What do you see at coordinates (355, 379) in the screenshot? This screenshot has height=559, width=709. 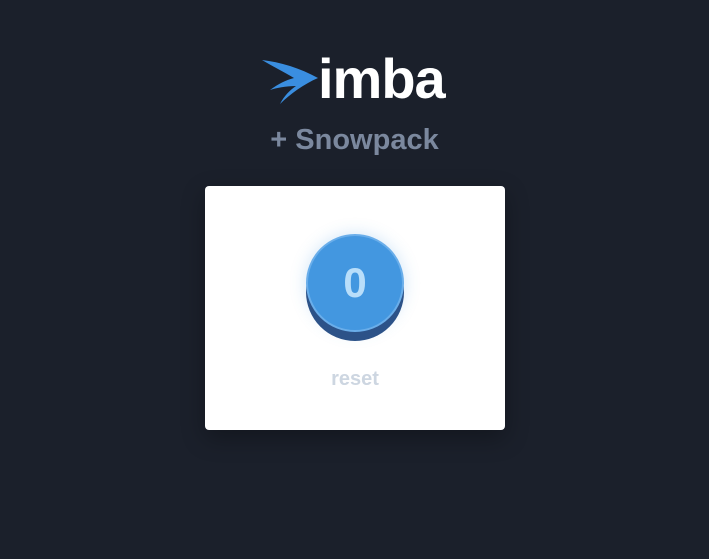 I see `reset-button: reset` at bounding box center [355, 379].